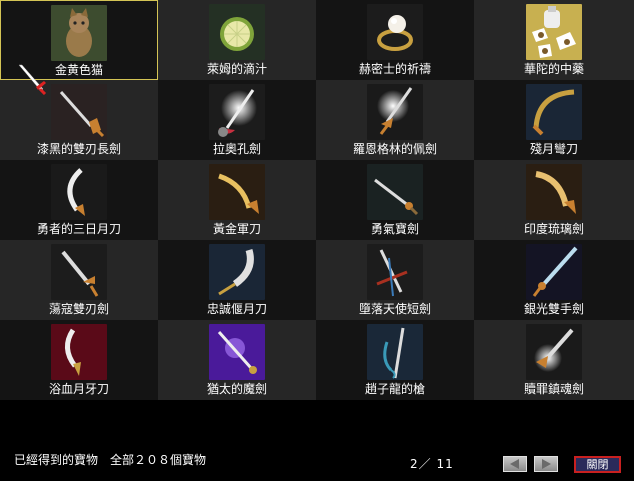  I want to click on treasure-item-label: 勇者的三日月刀, so click(78, 229).